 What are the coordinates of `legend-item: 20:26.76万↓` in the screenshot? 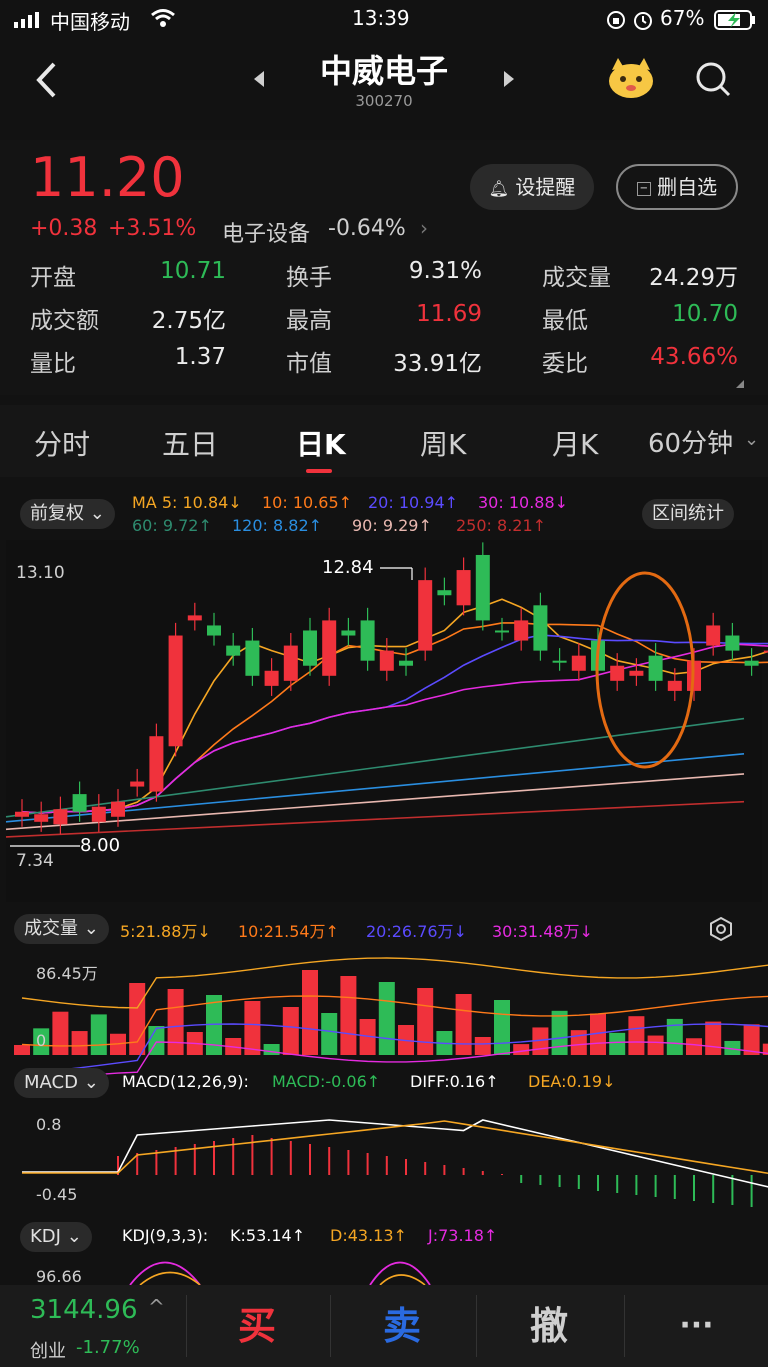 It's located at (416, 931).